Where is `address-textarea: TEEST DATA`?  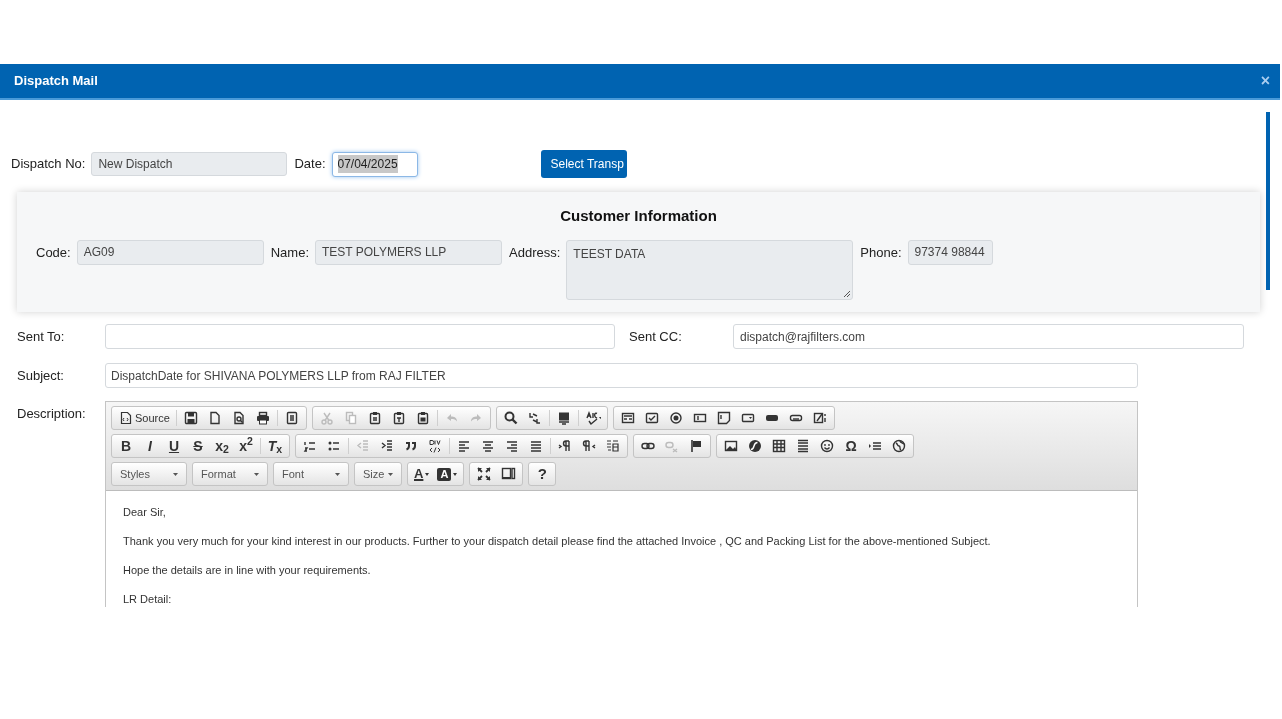
address-textarea: TEEST DATA is located at coordinates (710, 269).